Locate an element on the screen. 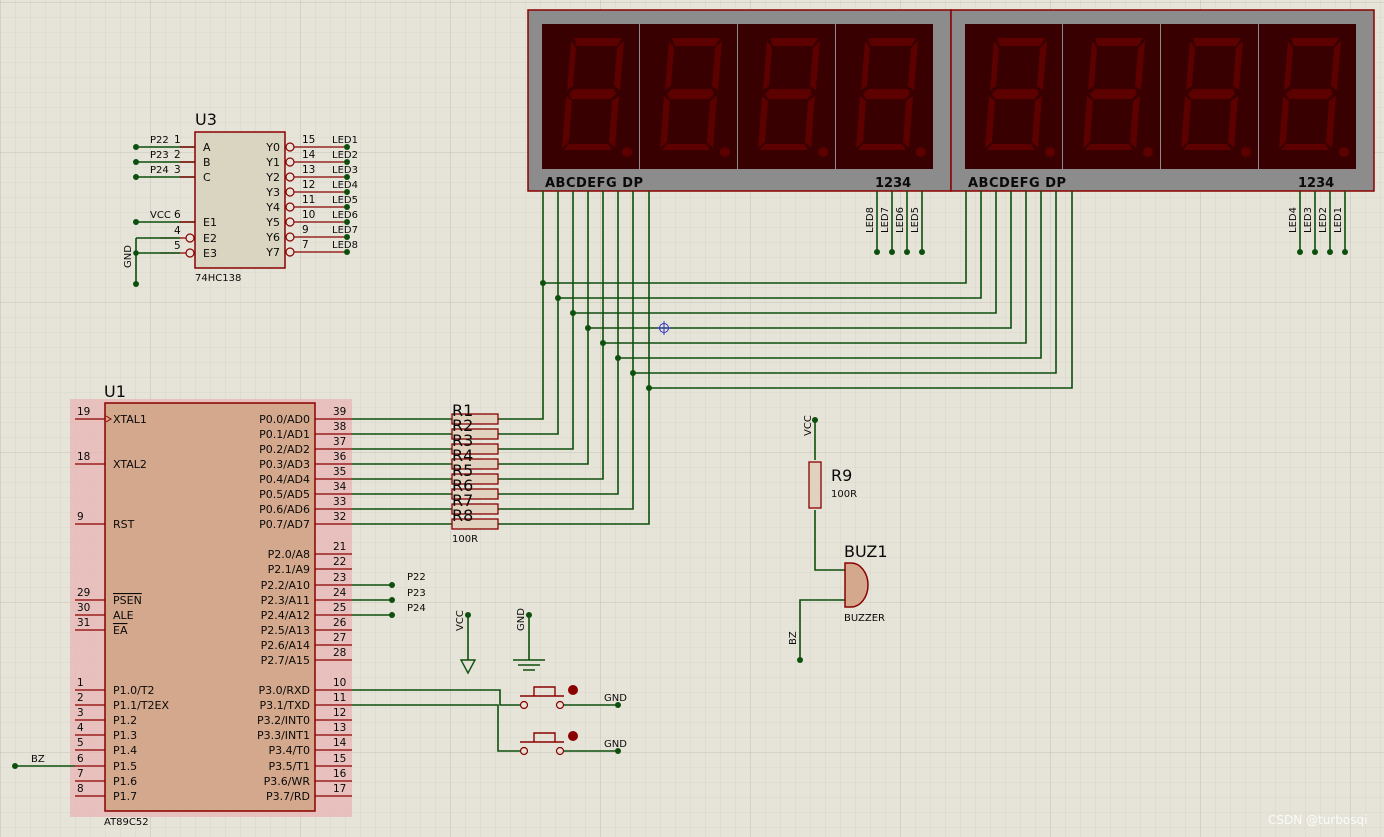 The image size is (1384, 837). u1-pin-name: P1.3 is located at coordinates (125, 735).